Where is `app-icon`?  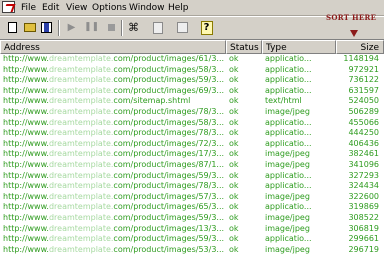
app-icon is located at coordinates (8, 7).